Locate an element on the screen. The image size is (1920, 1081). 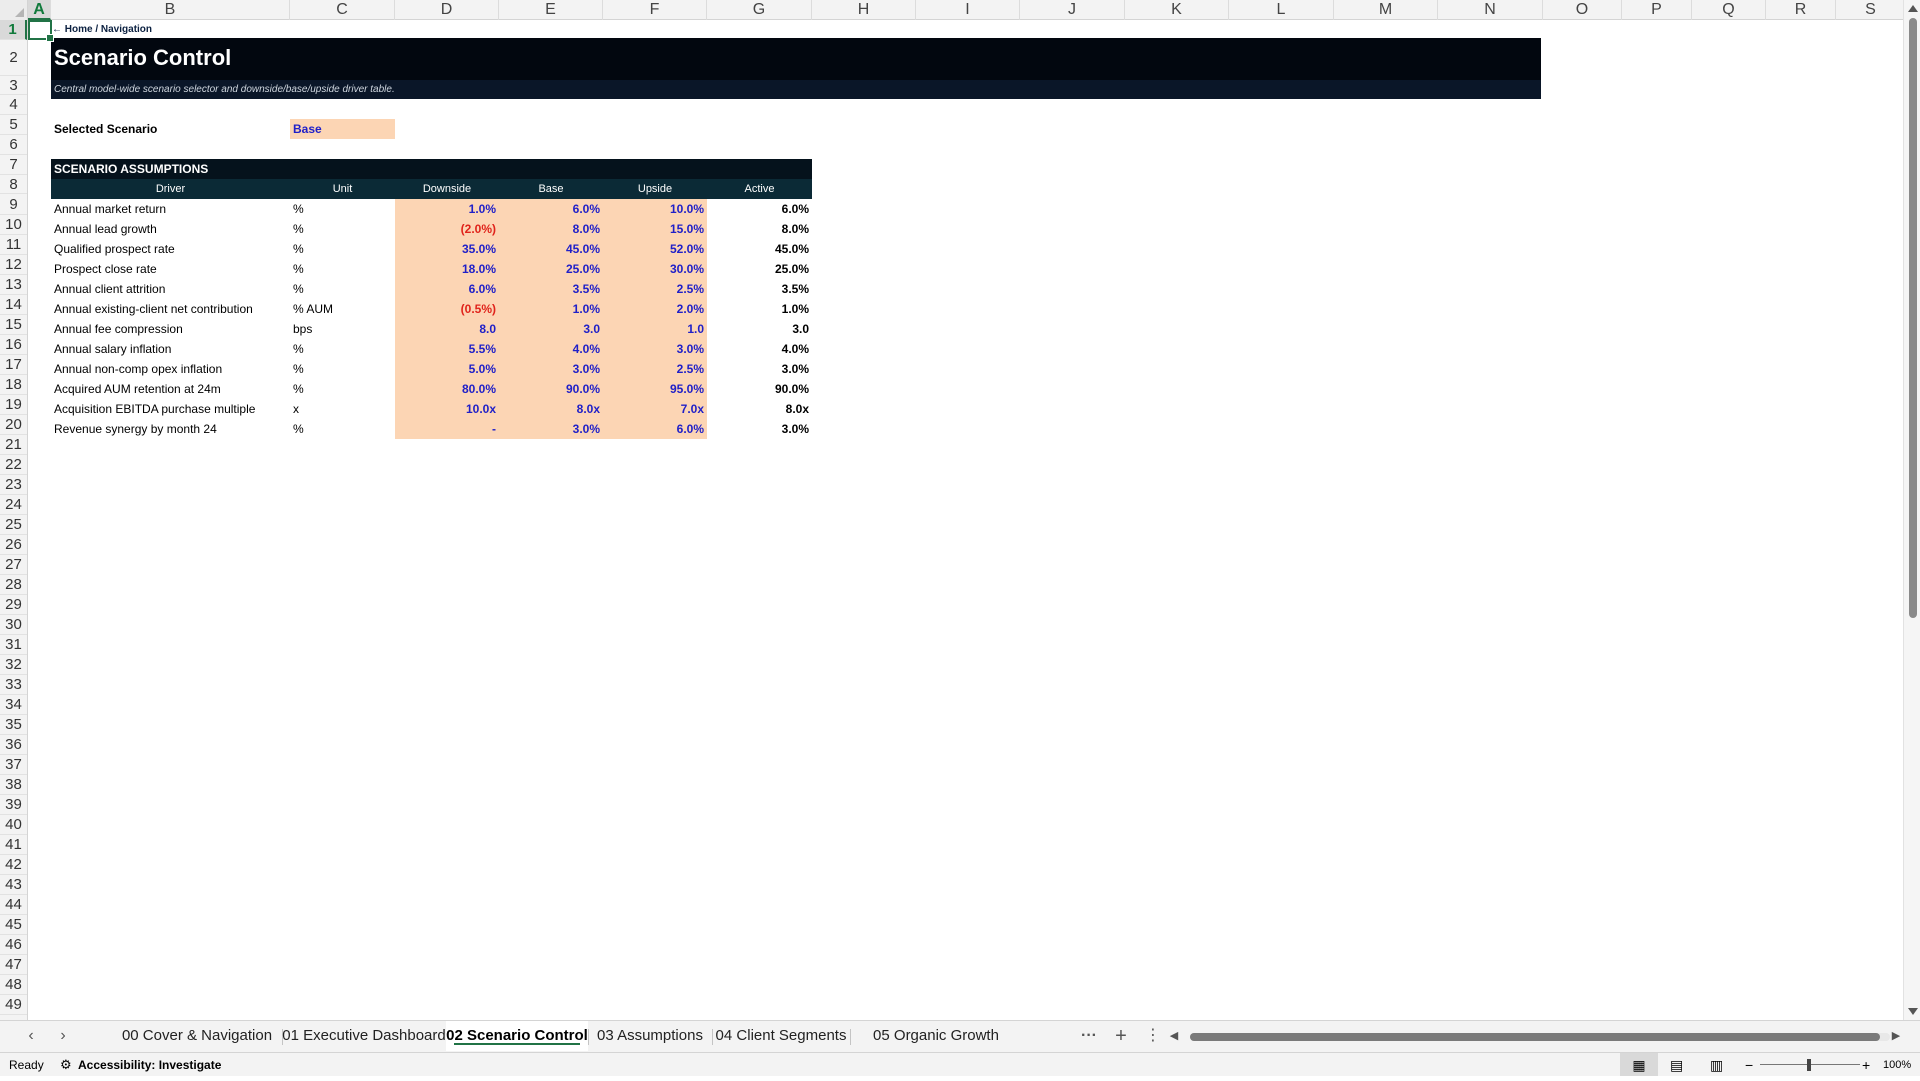
scroll-left-icon: ◀ is located at coordinates (1174, 1036).